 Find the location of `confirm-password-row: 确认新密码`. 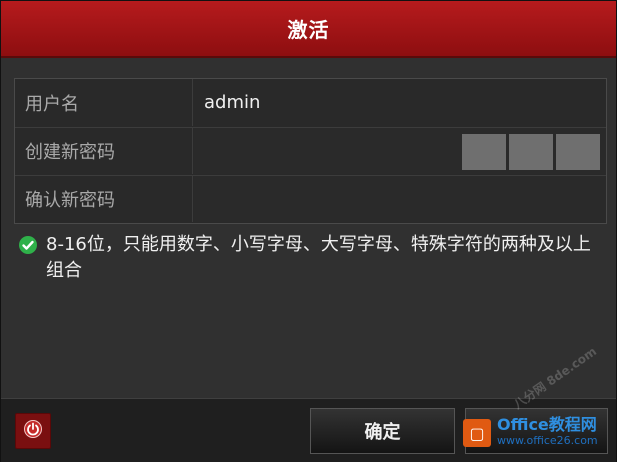

confirm-password-row: 确认新密码 is located at coordinates (310, 198).